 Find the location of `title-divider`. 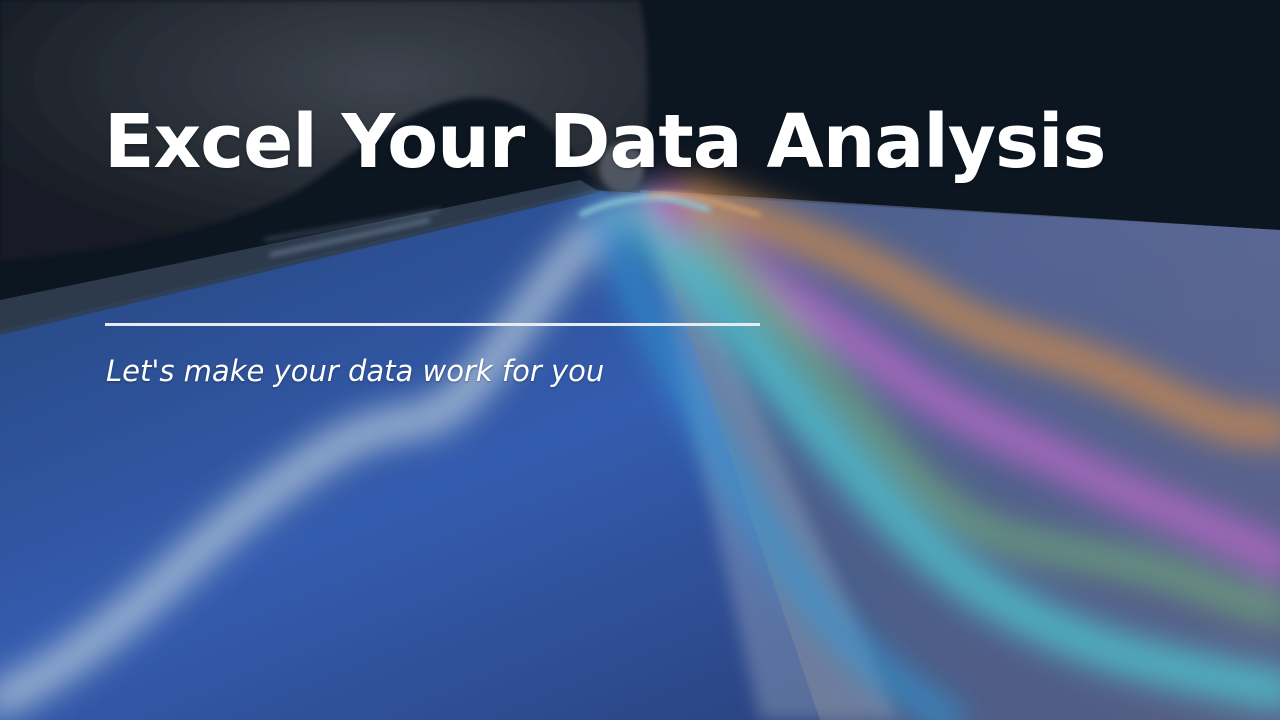

title-divider is located at coordinates (432, 324).